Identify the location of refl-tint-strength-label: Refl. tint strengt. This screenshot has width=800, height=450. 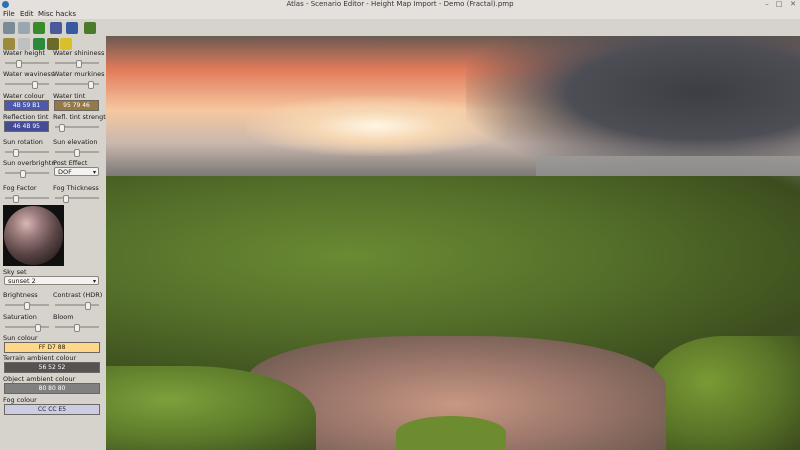
(79, 117).